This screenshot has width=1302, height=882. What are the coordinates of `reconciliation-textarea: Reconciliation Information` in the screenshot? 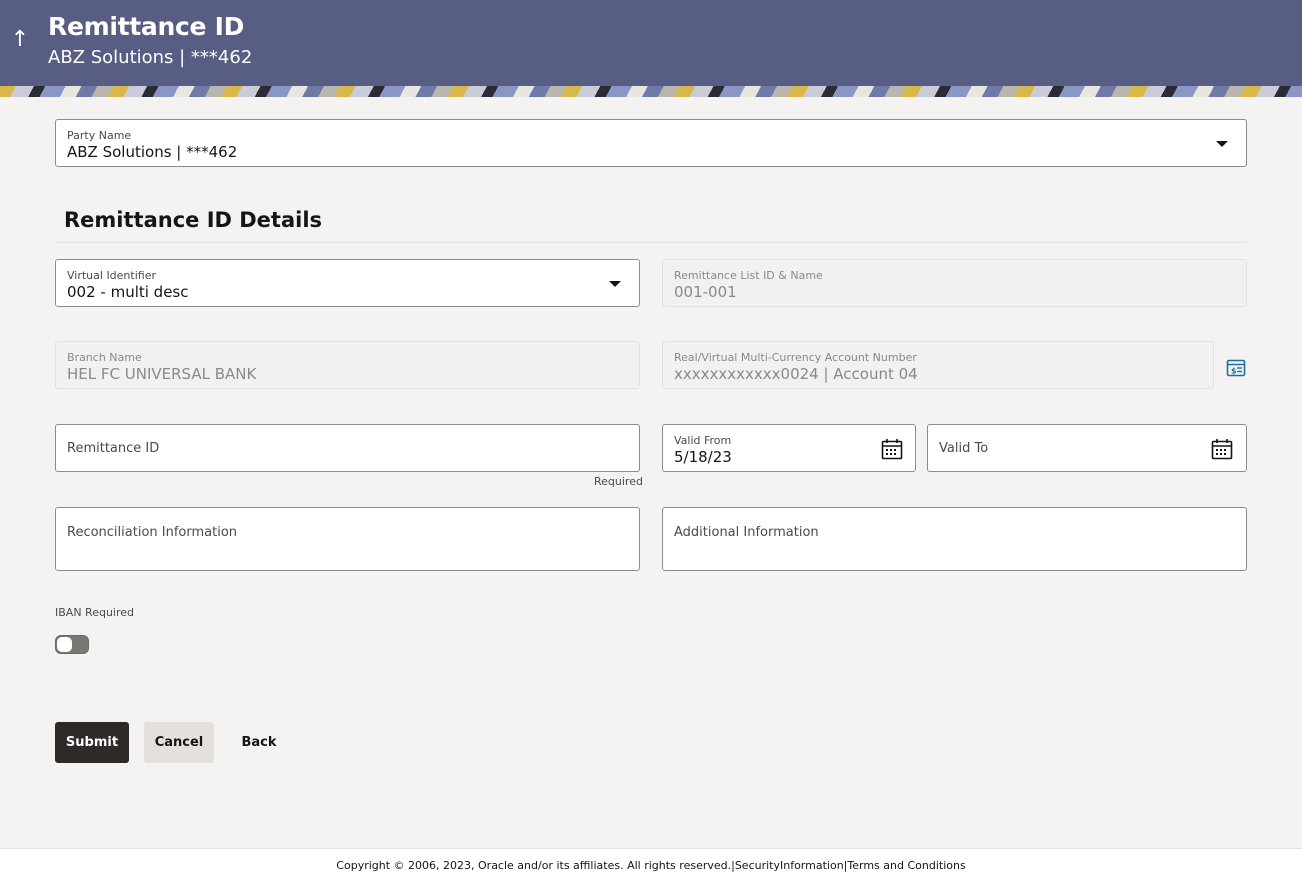 It's located at (347, 539).